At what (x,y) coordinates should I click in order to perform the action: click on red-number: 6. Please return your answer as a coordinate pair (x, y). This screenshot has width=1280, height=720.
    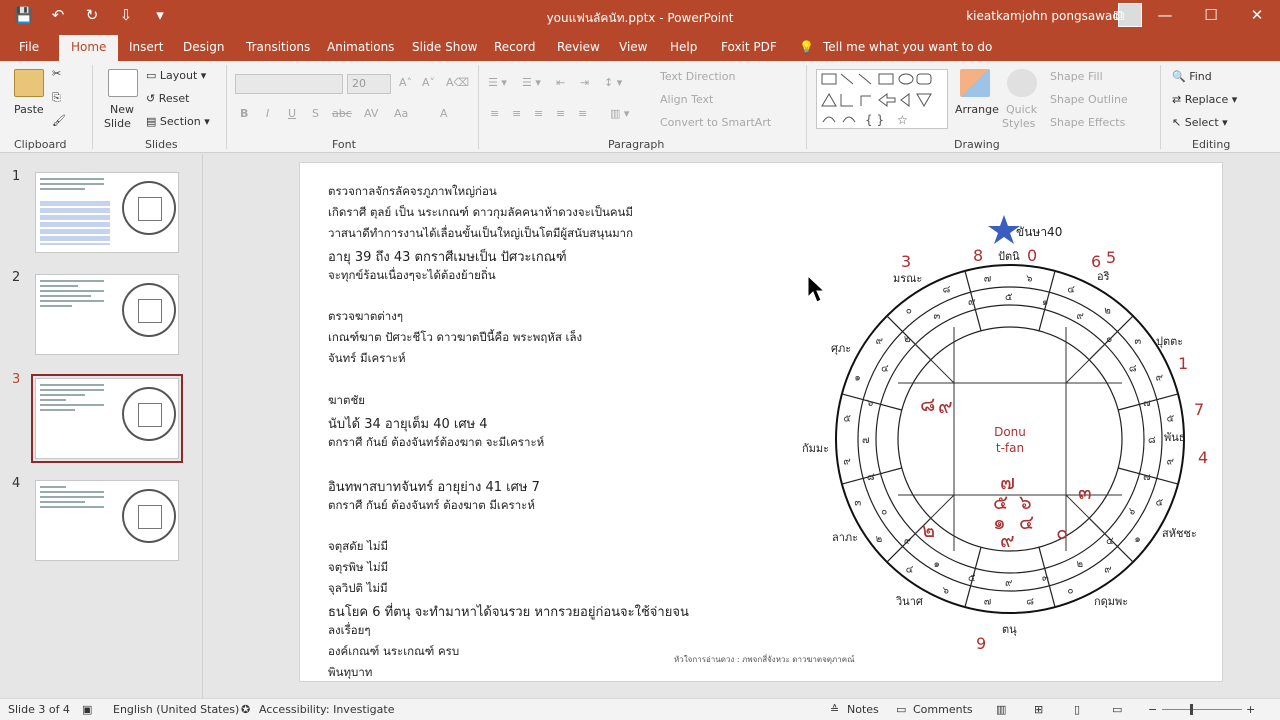
    Looking at the image, I should click on (1096, 261).